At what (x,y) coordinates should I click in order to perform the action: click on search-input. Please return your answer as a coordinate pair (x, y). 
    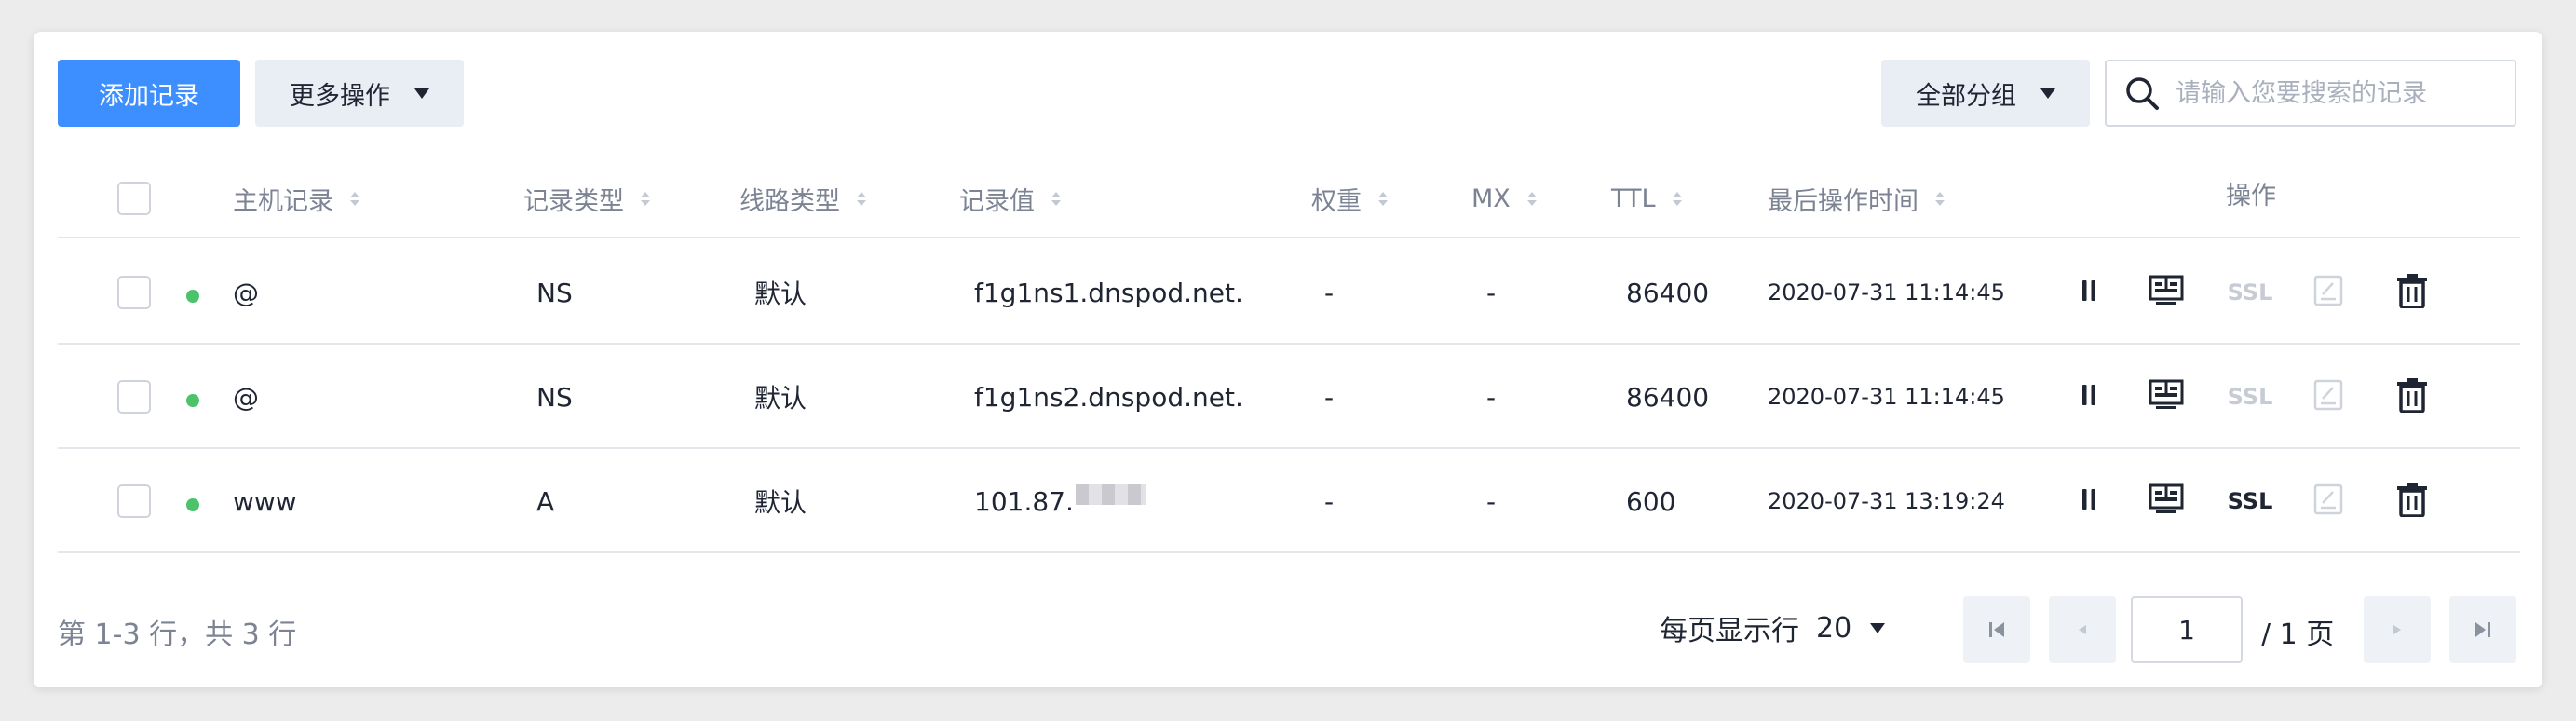
    Looking at the image, I should click on (2329, 93).